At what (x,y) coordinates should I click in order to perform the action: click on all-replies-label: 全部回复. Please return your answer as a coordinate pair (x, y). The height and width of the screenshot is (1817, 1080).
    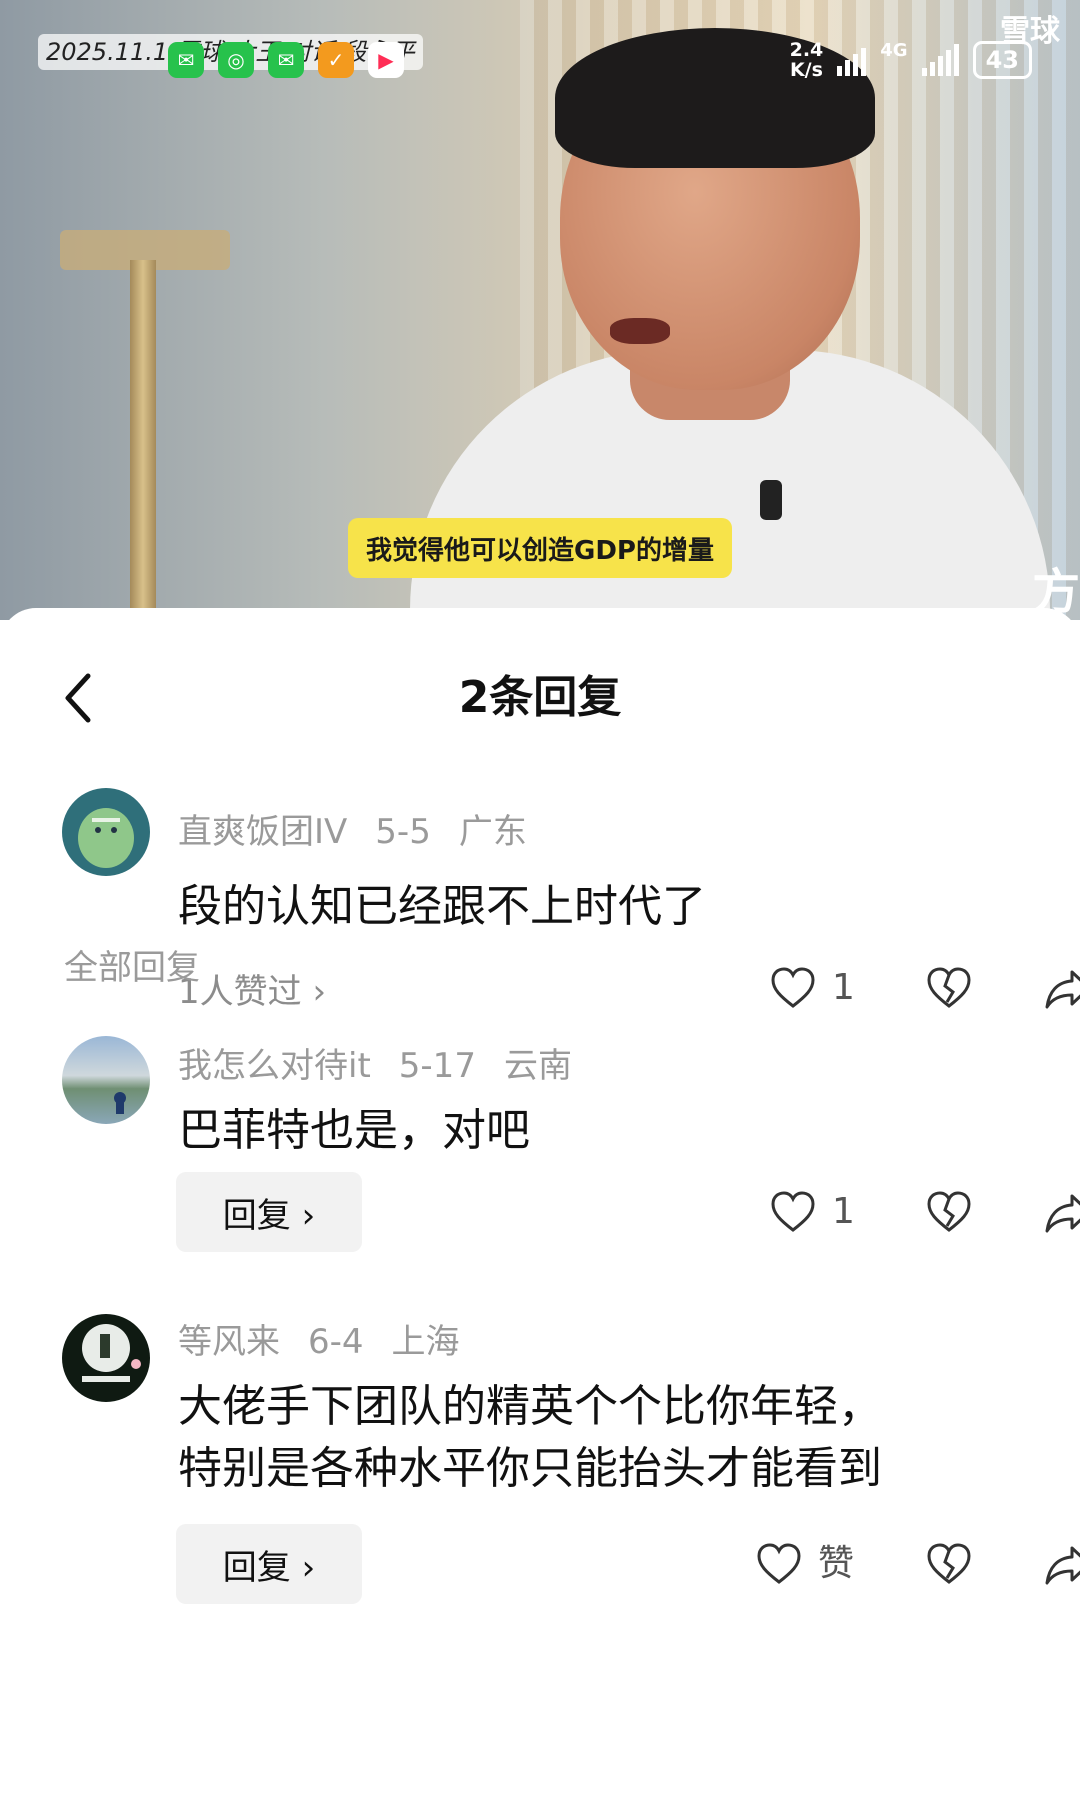
    Looking at the image, I should click on (132, 968).